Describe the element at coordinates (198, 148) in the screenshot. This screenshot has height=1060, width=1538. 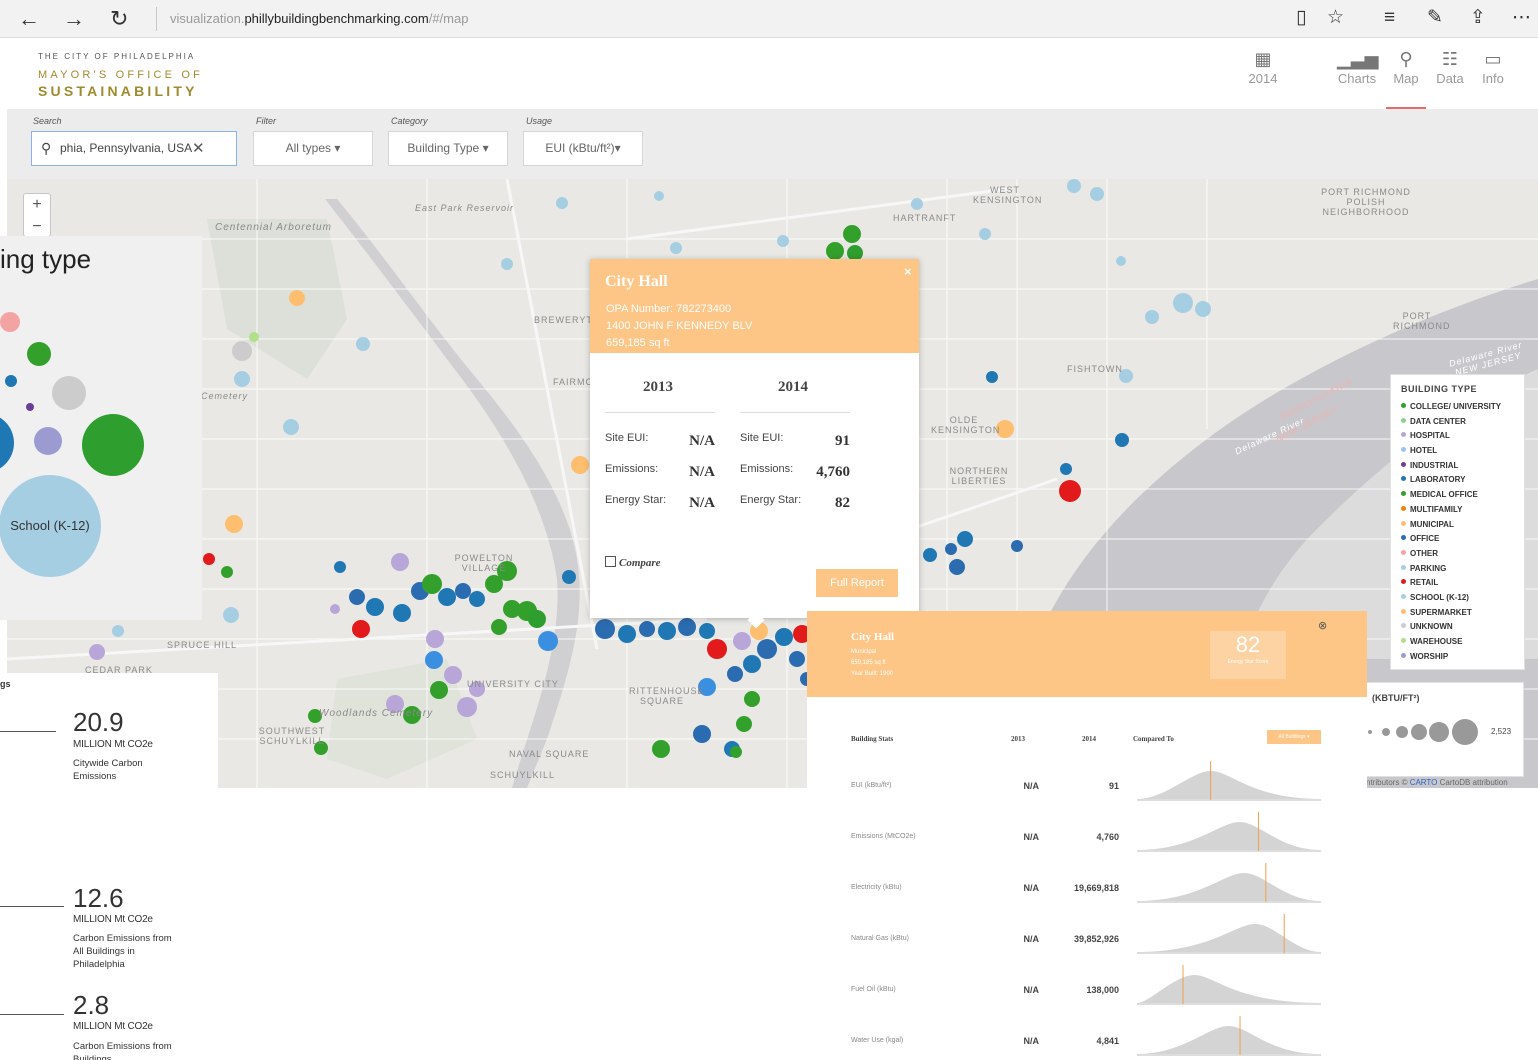
I see `clear-search-icon: ✕` at that location.